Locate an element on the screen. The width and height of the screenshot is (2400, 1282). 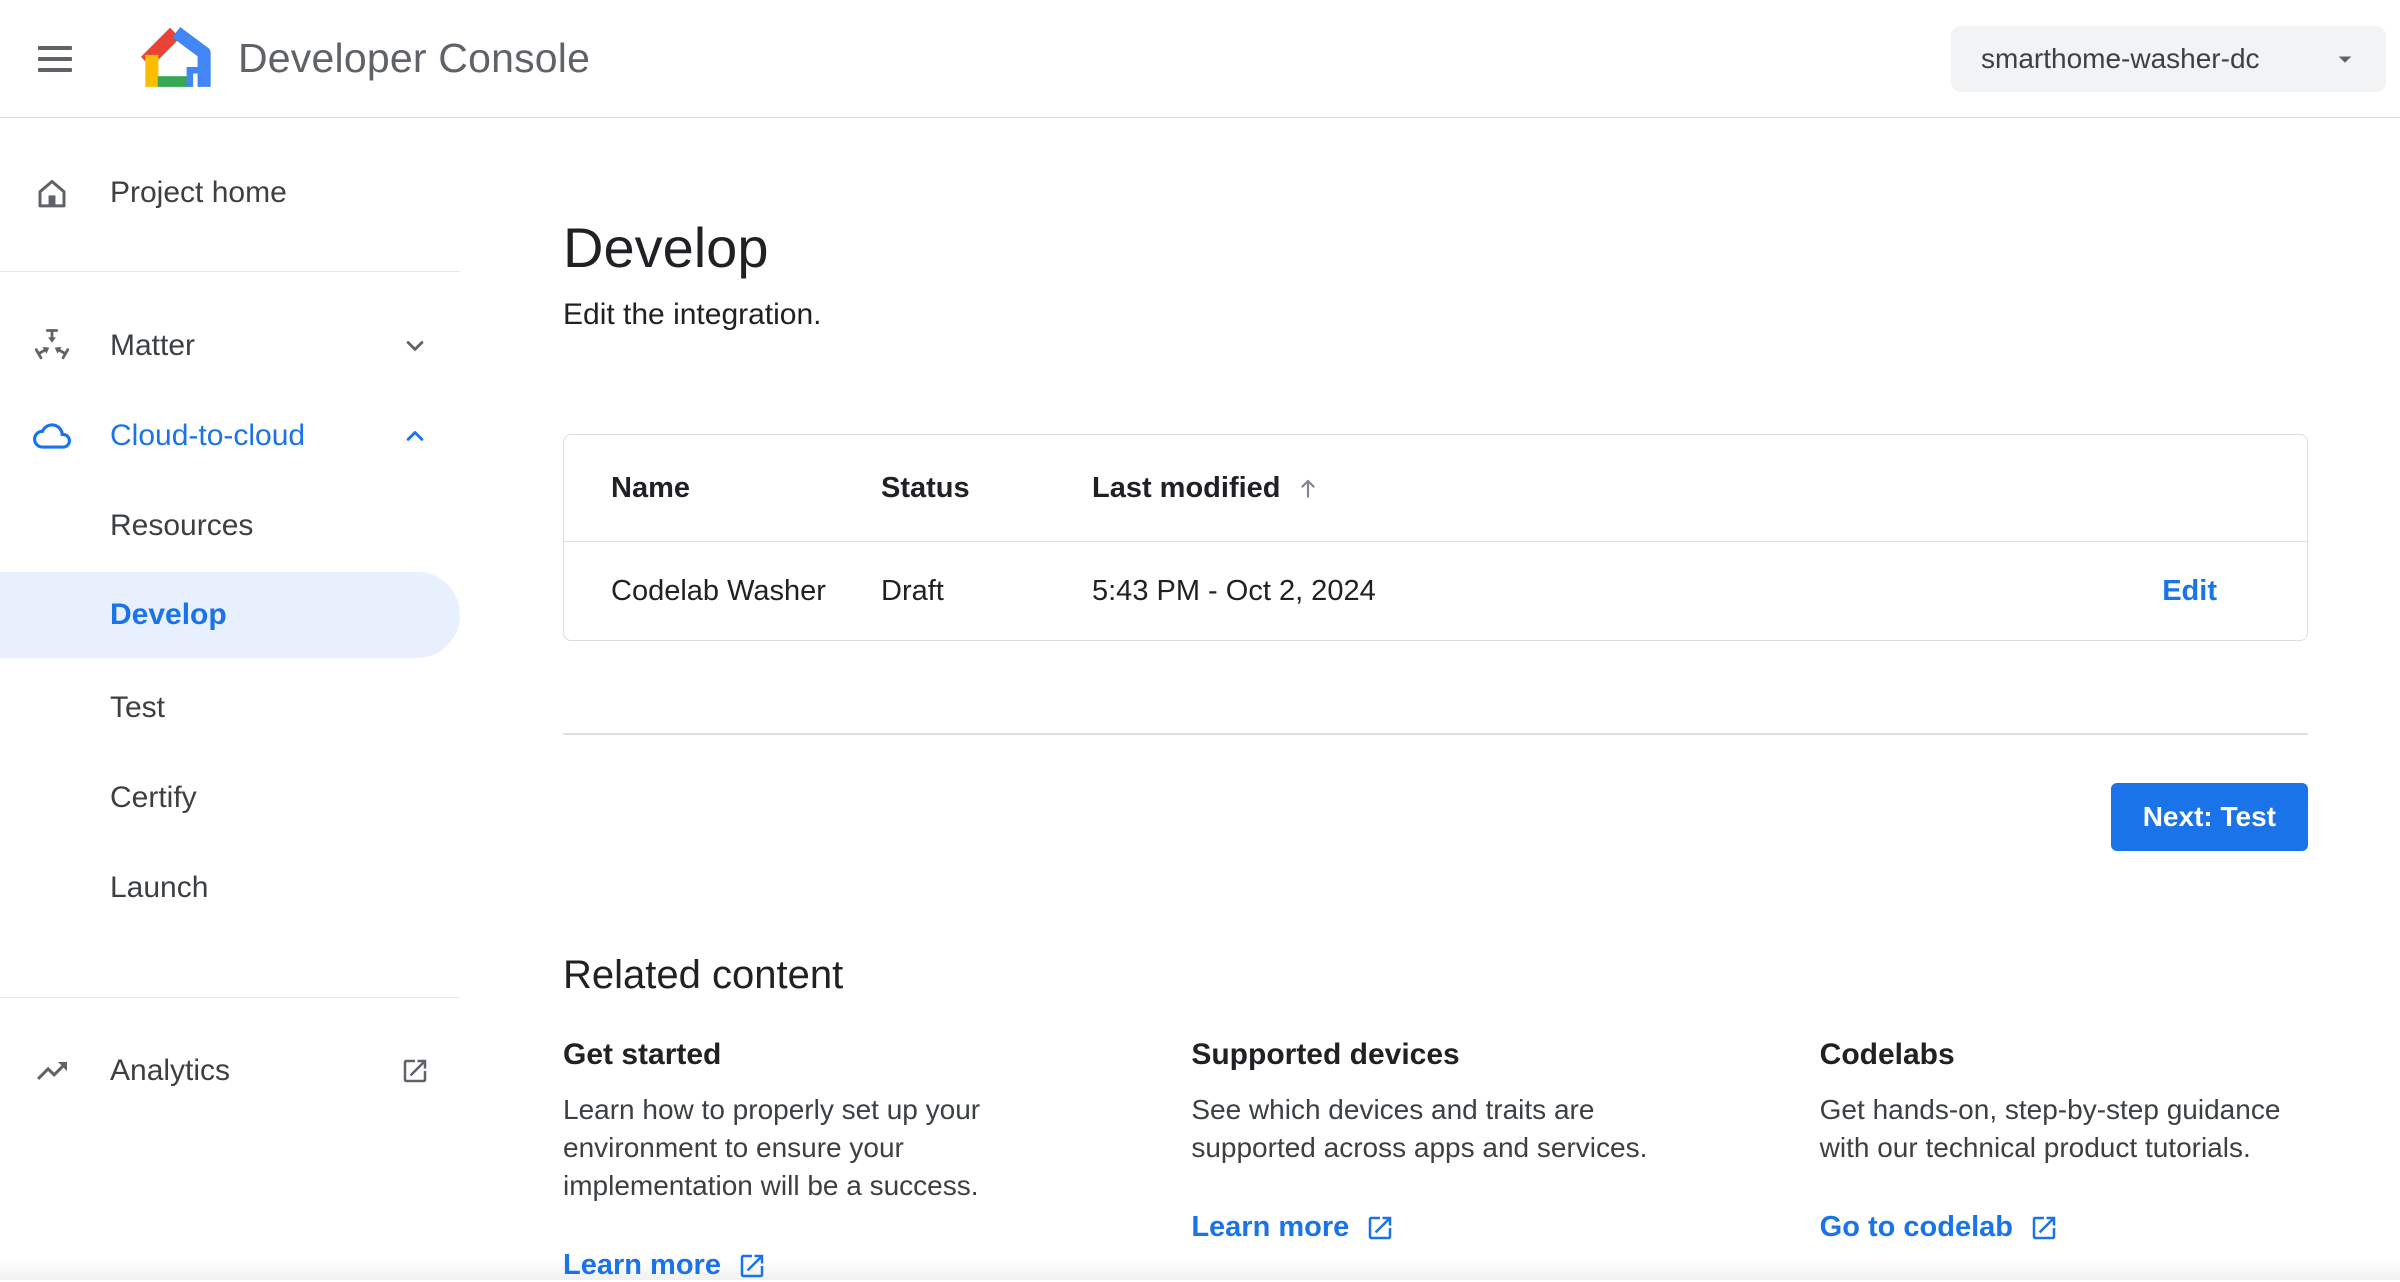
sidebar-item-project-home: Project home is located at coordinates (230, 193).